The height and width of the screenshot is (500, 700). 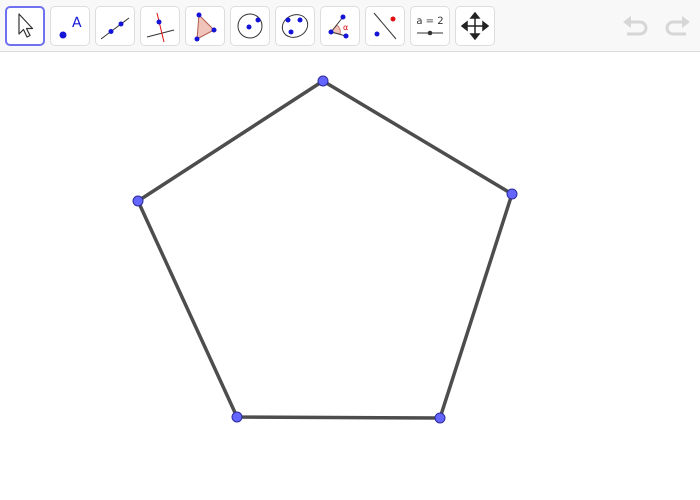 What do you see at coordinates (25, 26) in the screenshot?
I see `tool-button` at bounding box center [25, 26].